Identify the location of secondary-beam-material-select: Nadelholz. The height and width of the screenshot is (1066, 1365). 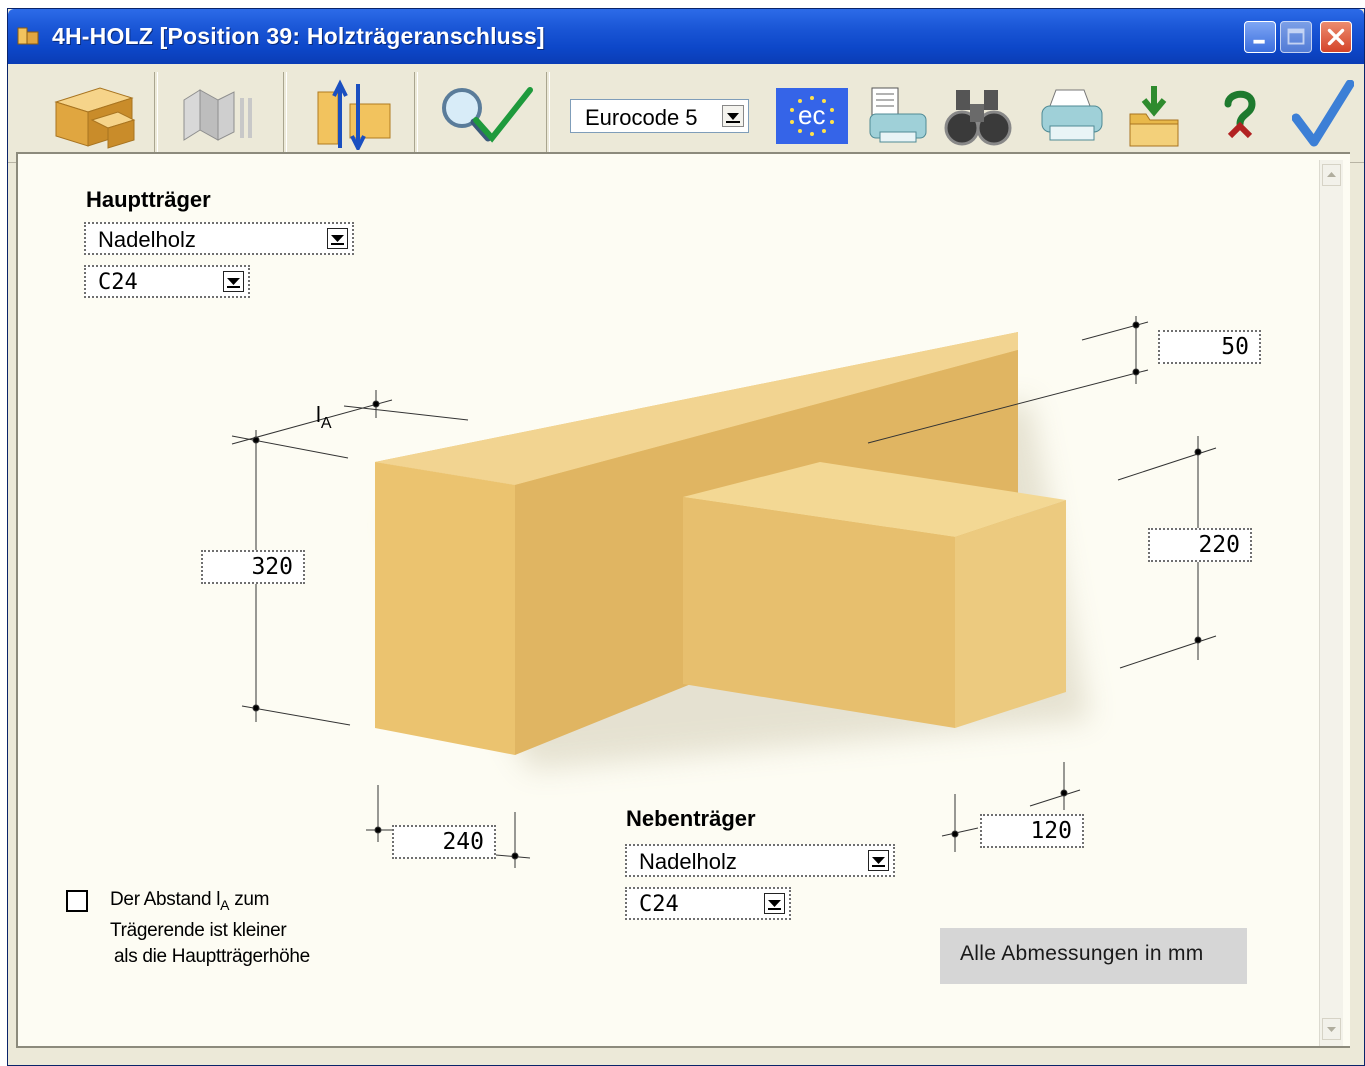
(760, 860).